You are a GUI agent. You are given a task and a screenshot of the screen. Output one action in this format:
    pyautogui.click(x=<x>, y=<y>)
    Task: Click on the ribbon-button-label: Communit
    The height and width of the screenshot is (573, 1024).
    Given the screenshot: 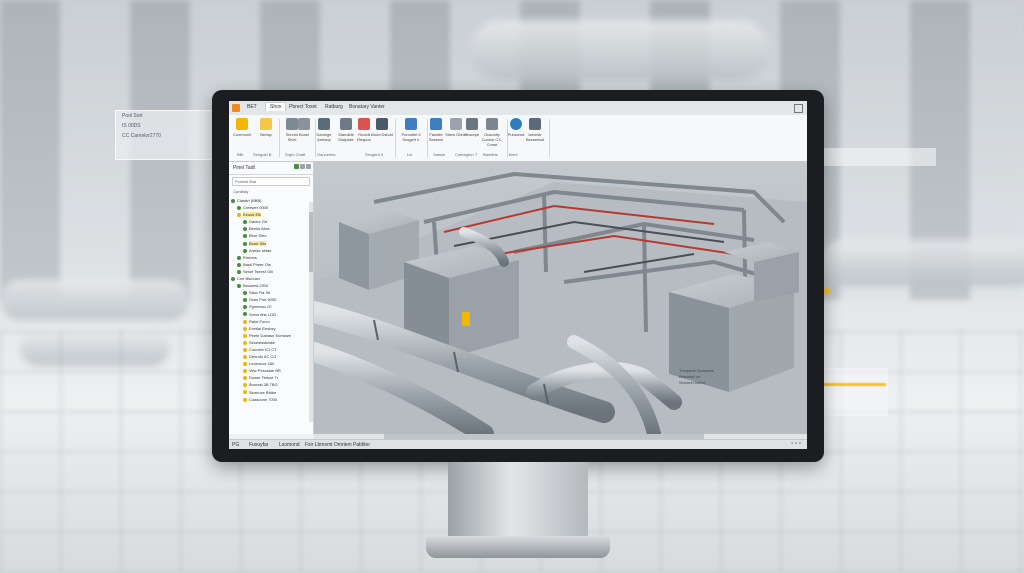 What is the action you would take?
    pyautogui.click(x=242, y=134)
    